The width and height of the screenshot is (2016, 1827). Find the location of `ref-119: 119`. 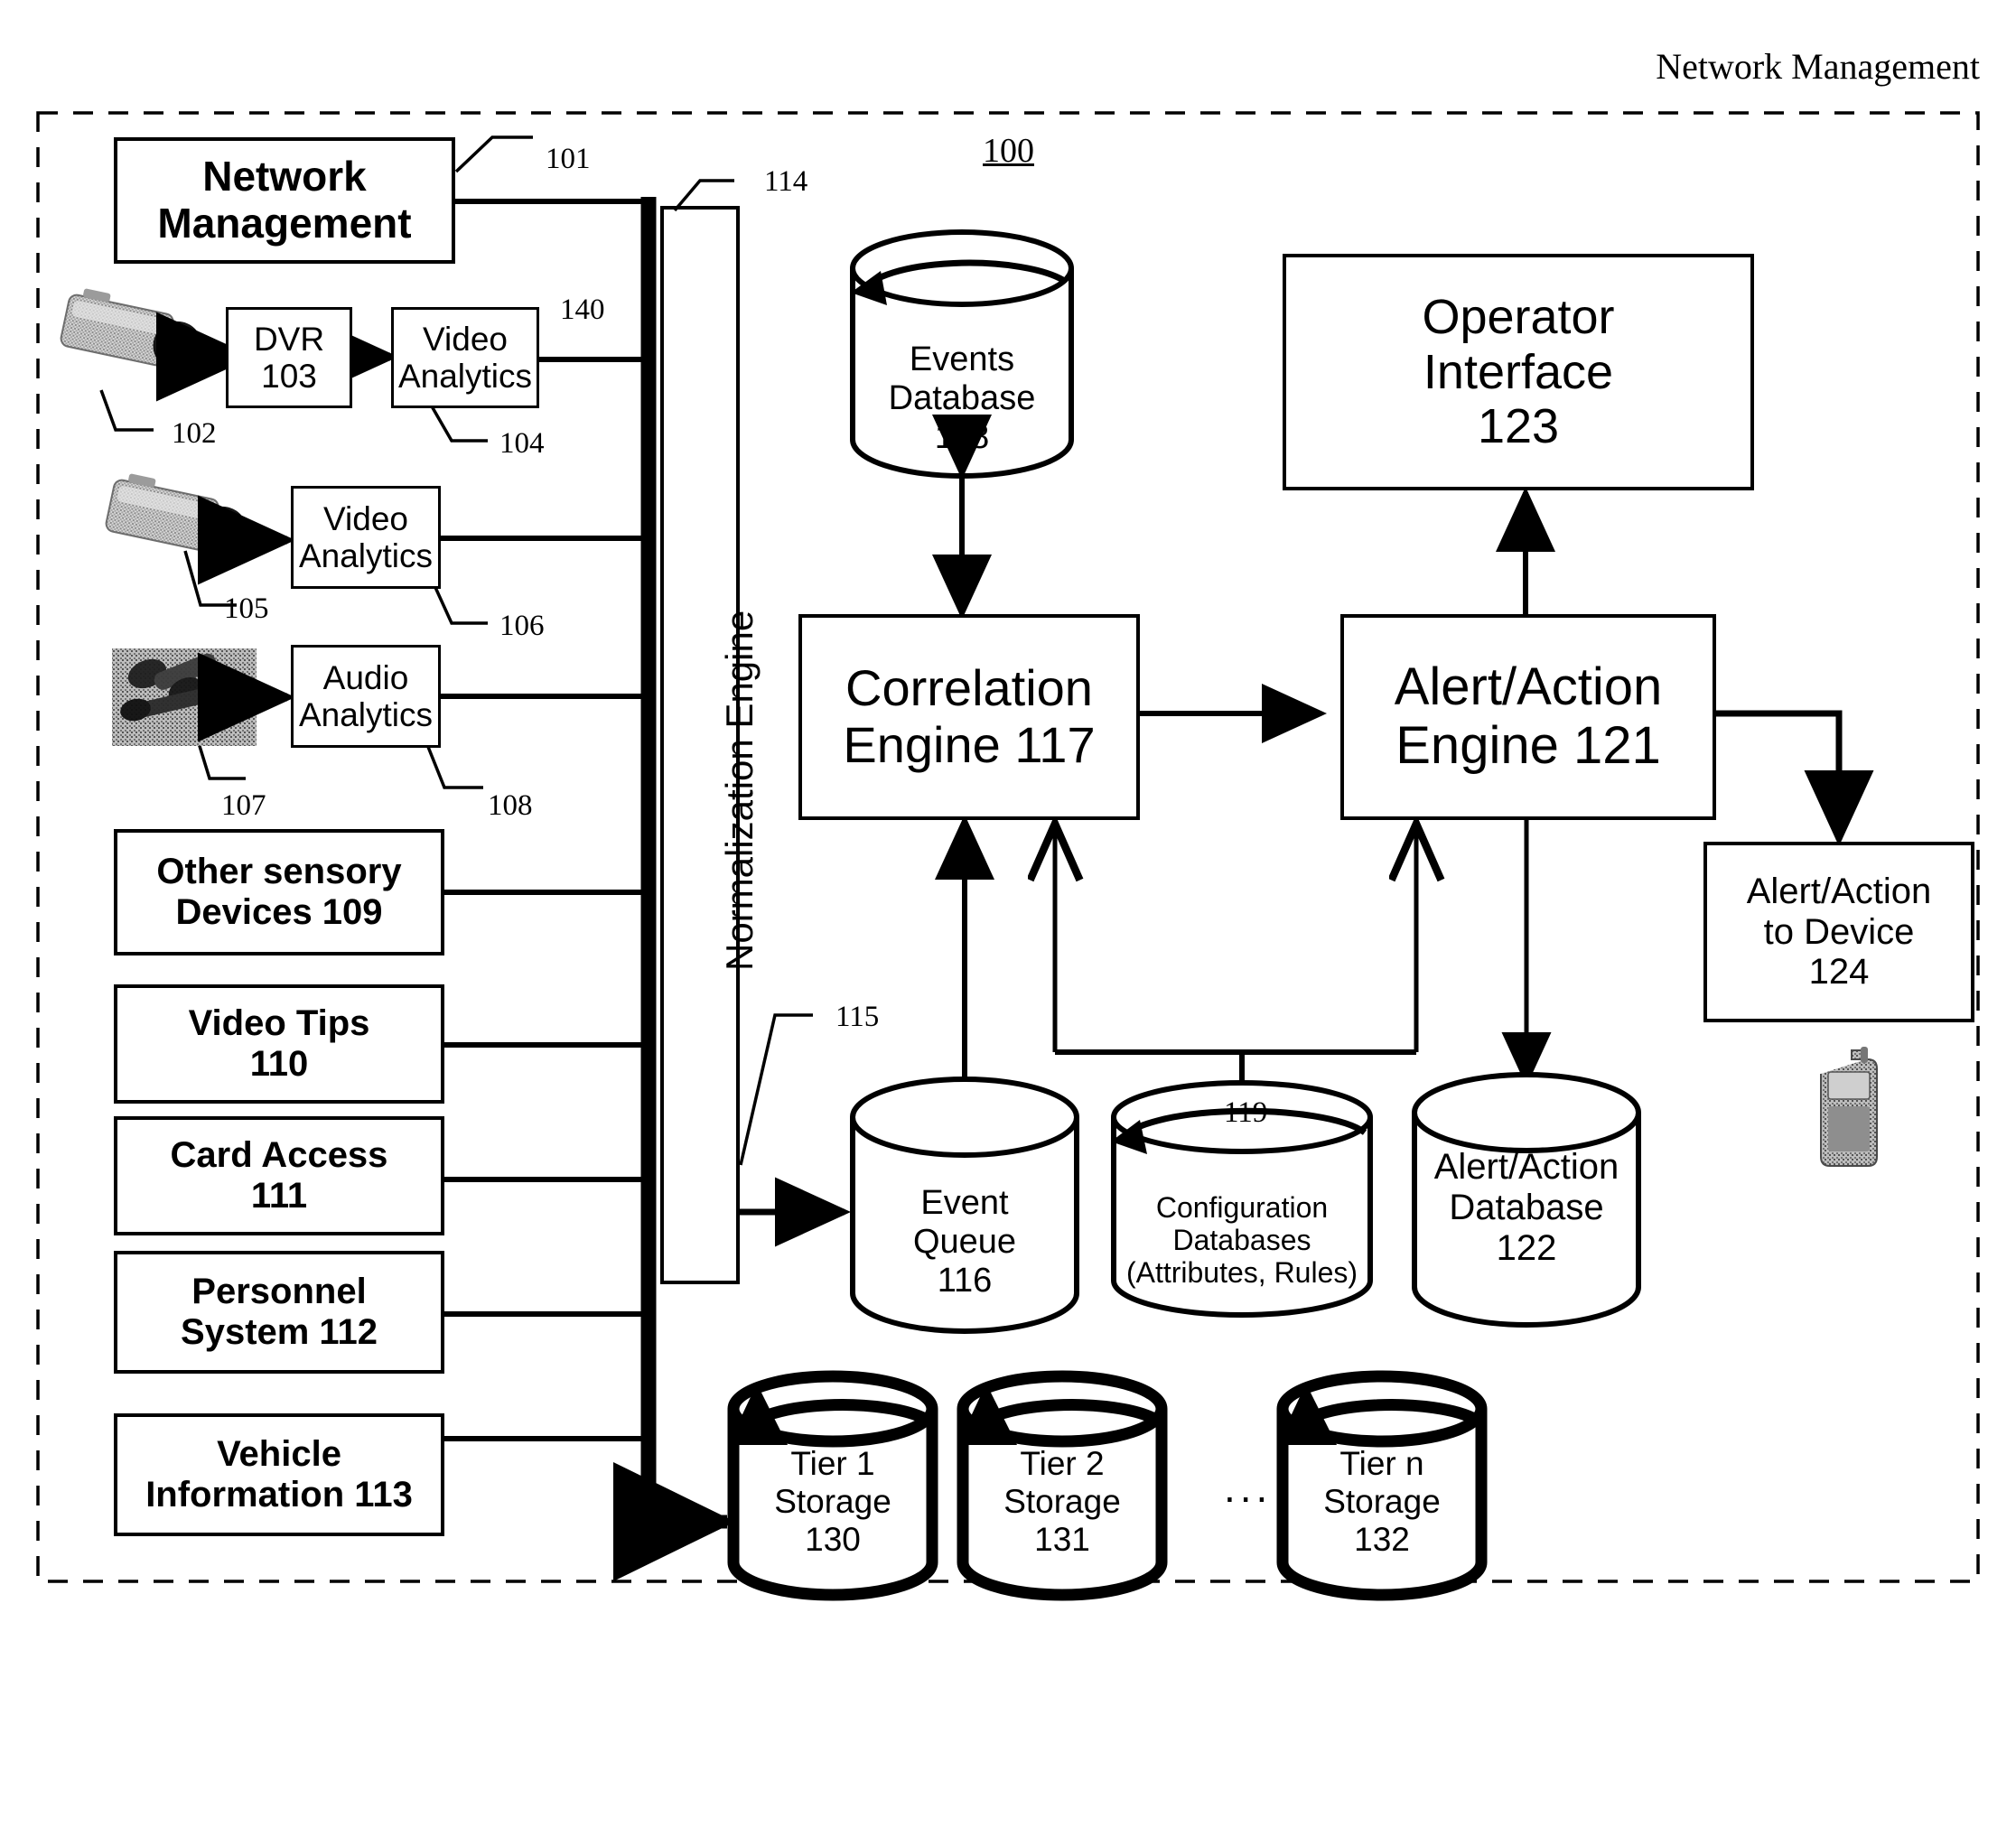

ref-119: 119 is located at coordinates (1246, 1112).